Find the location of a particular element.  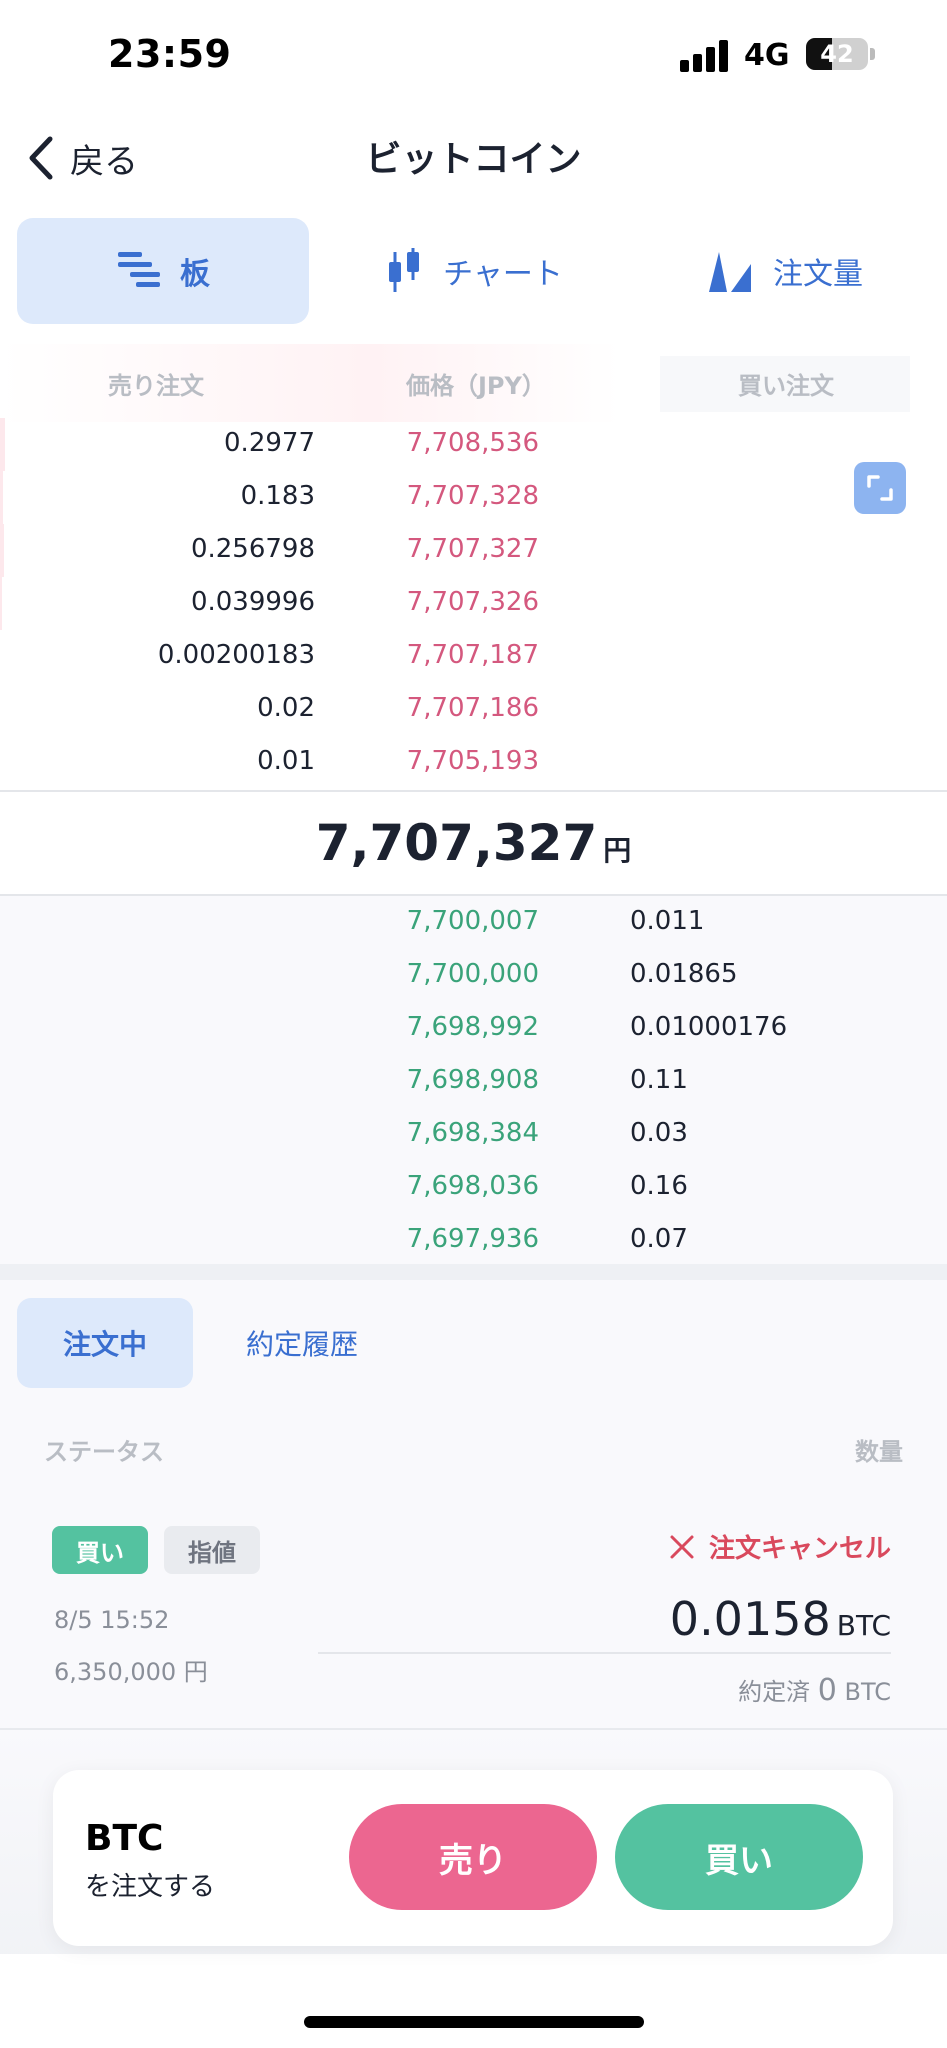

ask-price: 7,707,187 is located at coordinates (472, 655).